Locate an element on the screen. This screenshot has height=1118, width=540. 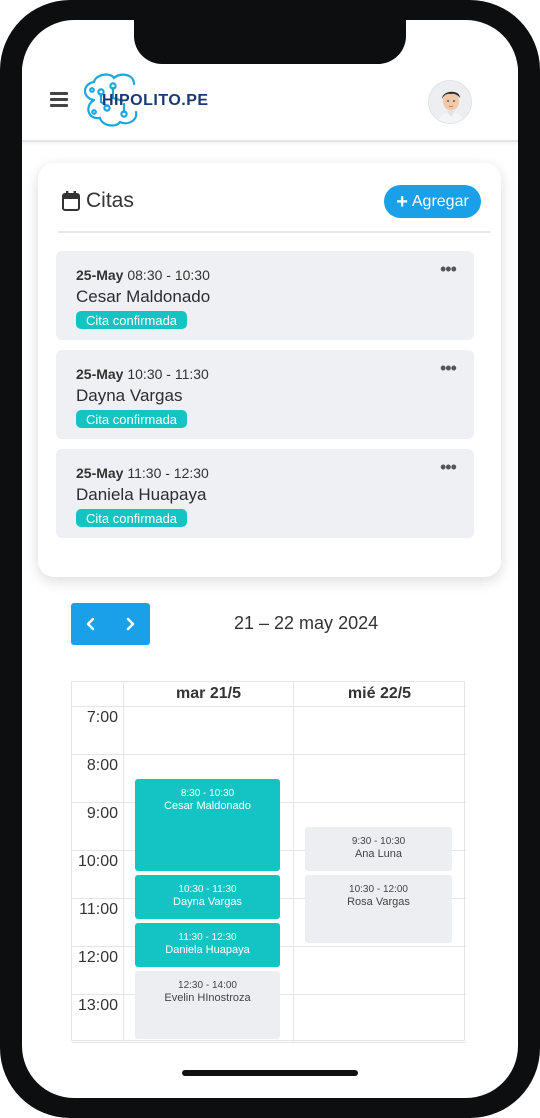
chevron-right-icon is located at coordinates (130, 624).